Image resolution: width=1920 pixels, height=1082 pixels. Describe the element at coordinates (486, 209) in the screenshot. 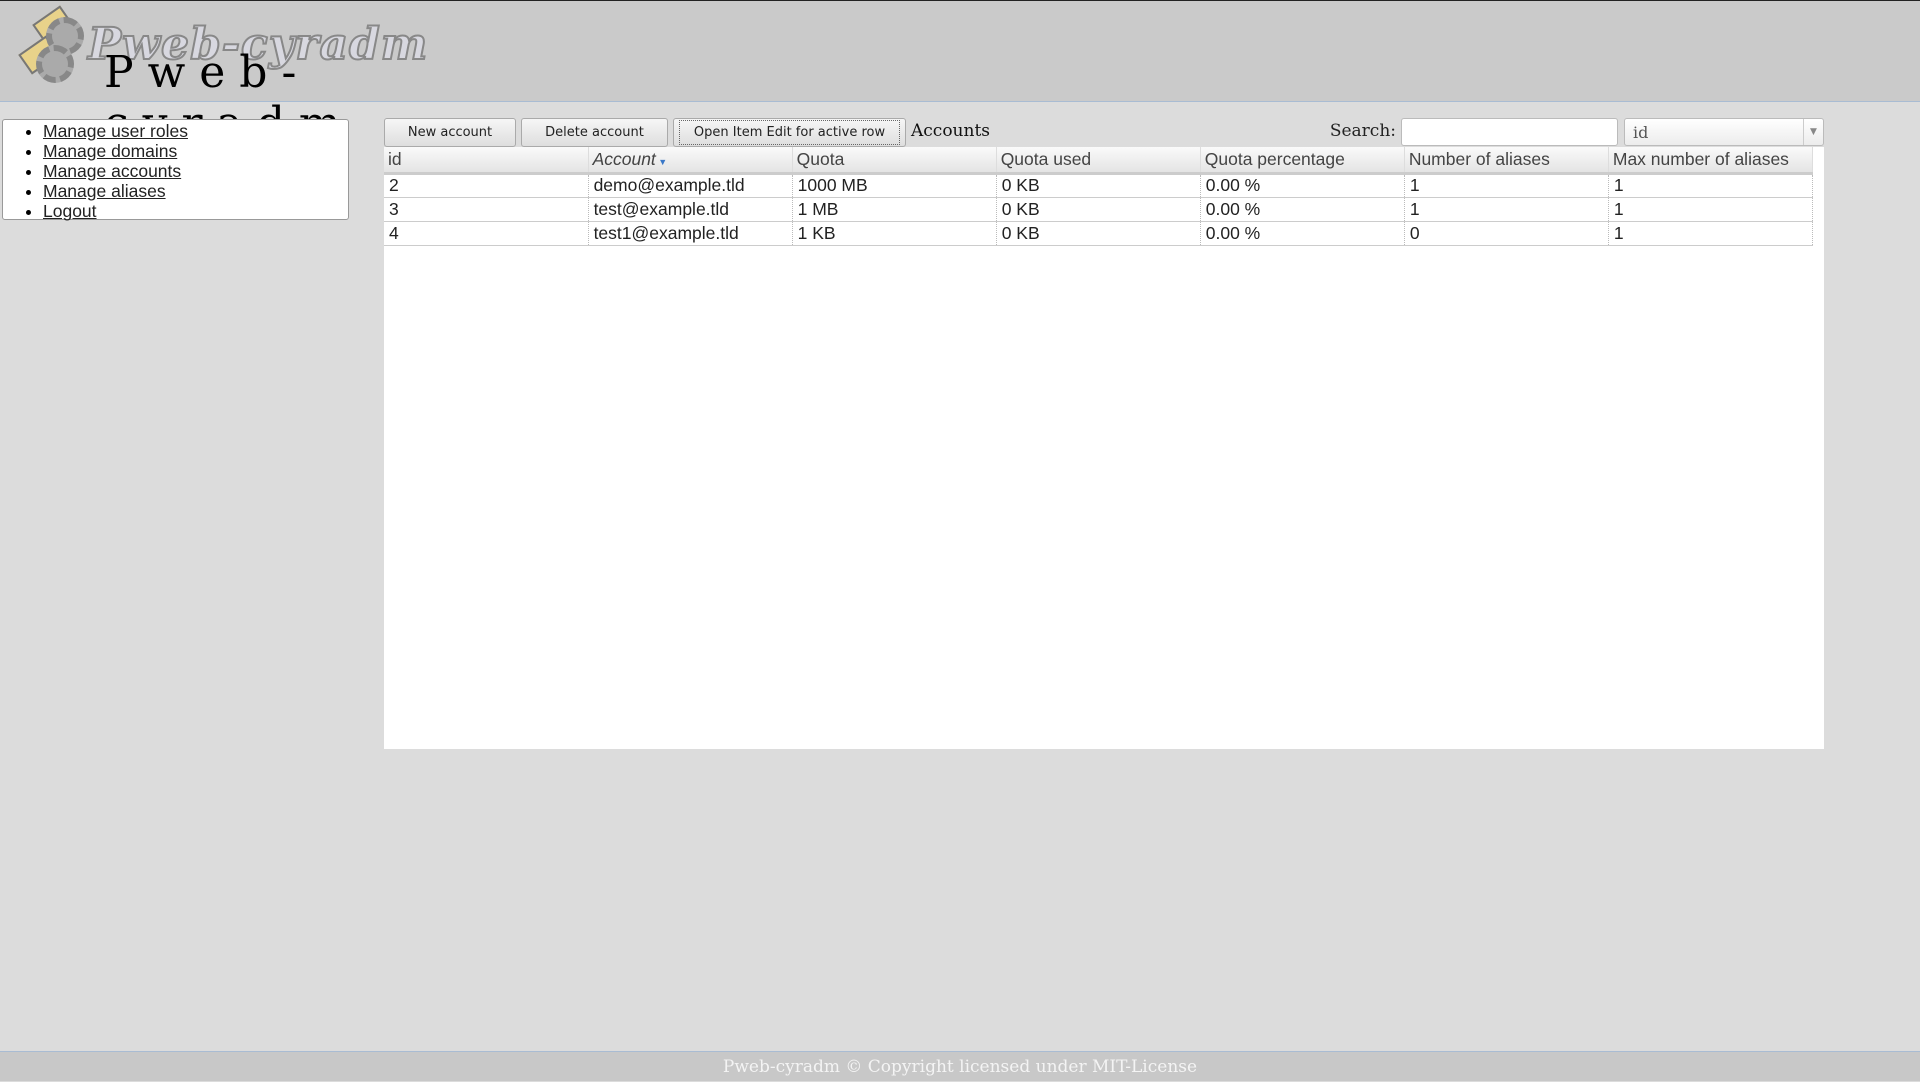

I see `table-cell: 3` at that location.